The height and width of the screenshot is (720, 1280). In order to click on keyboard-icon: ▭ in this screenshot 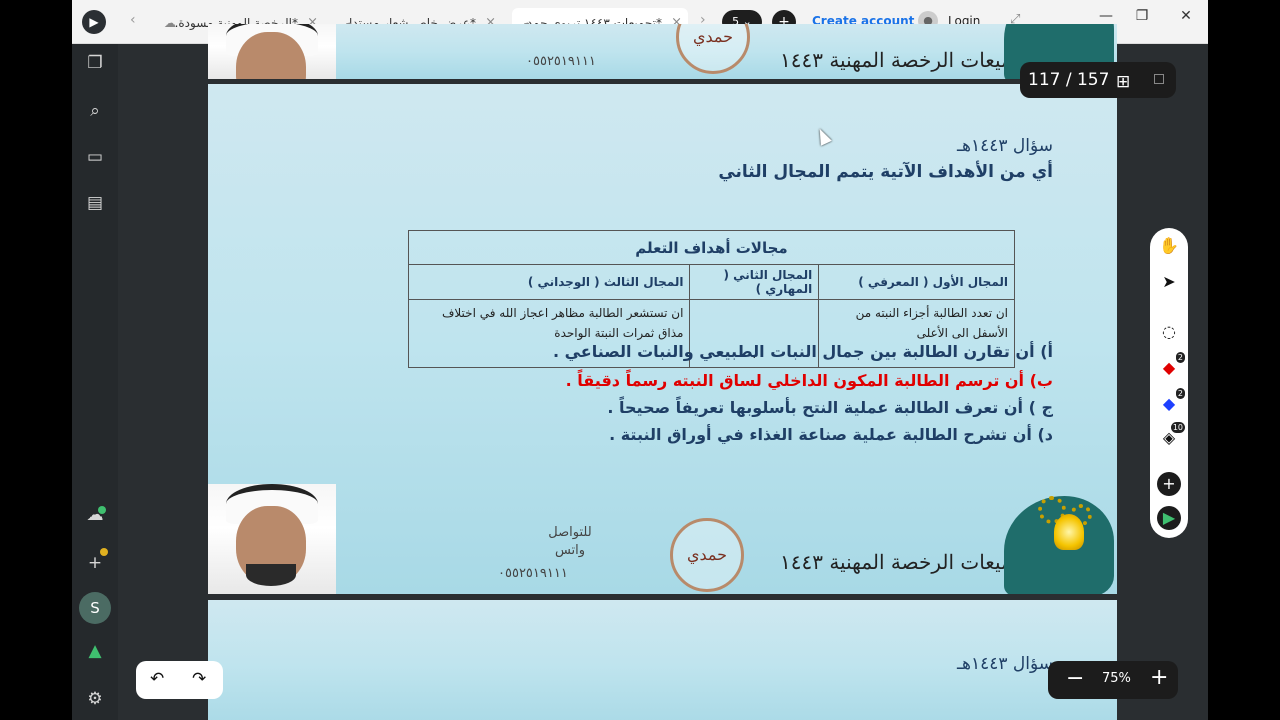, I will do `click(95, 157)`.